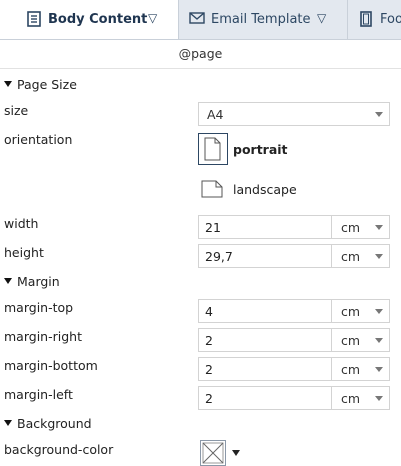 This screenshot has width=401, height=466. I want to click on margin-top-label: margin-top, so click(39, 307).